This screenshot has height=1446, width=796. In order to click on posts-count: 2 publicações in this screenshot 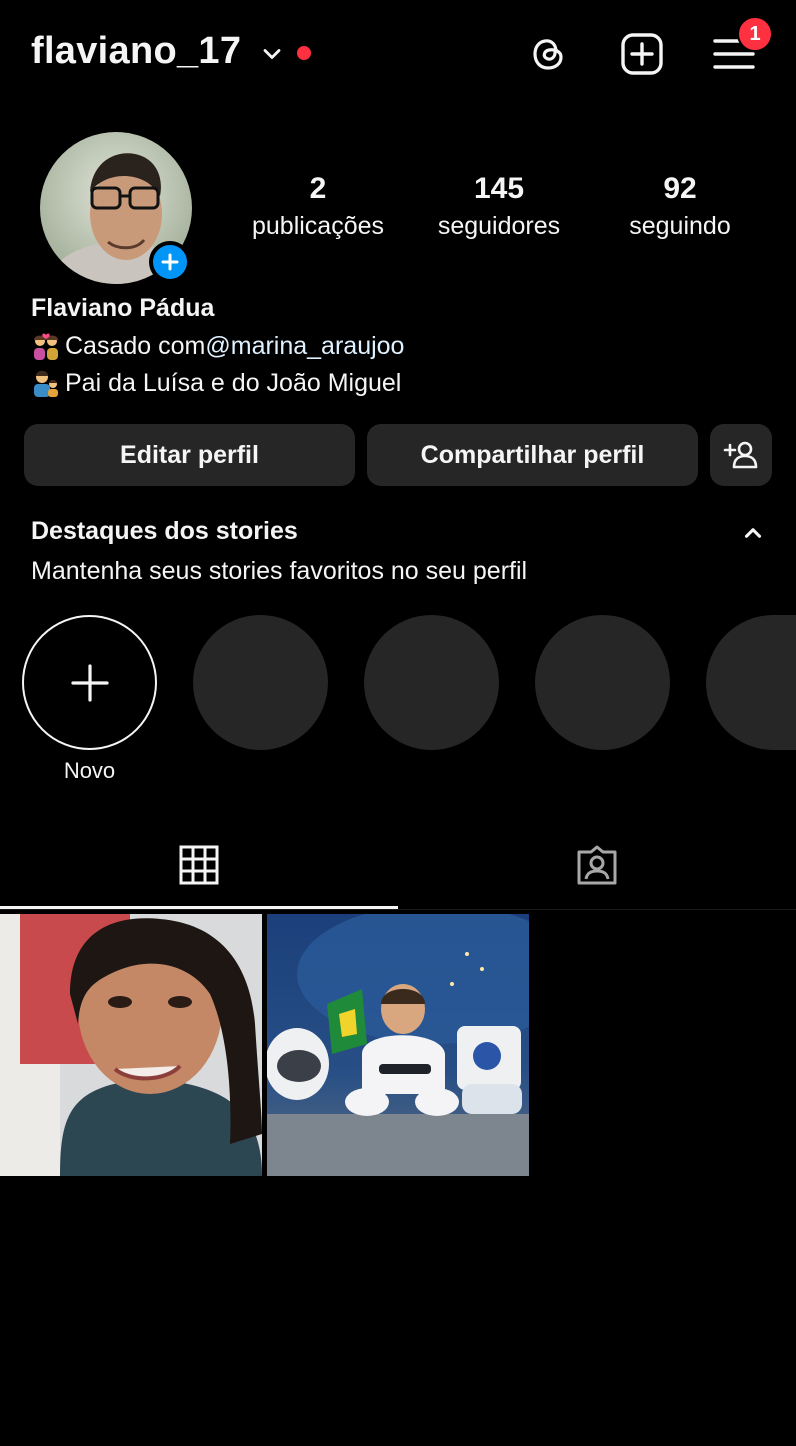, I will do `click(318, 206)`.